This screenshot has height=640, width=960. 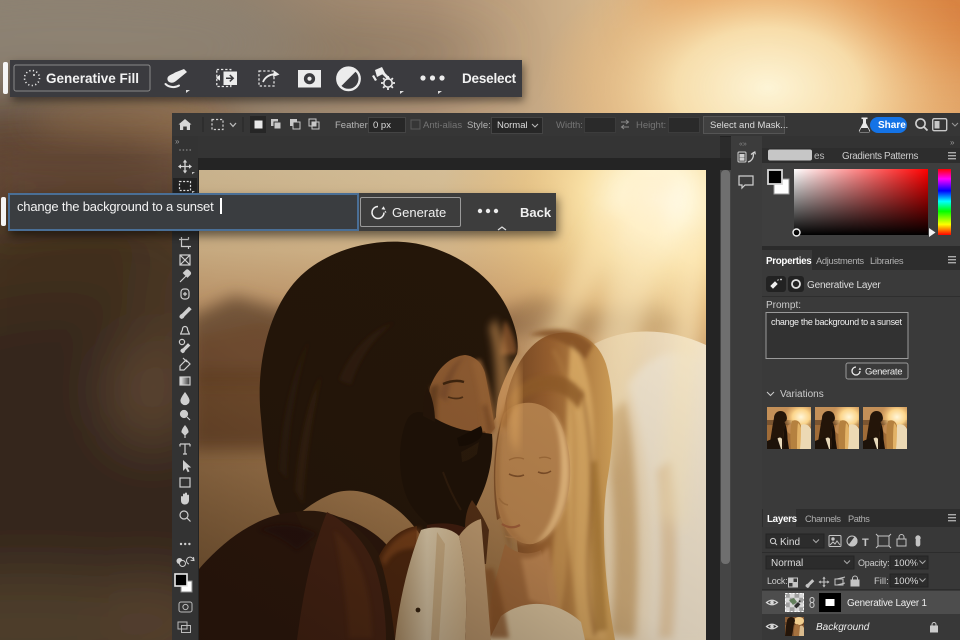 What do you see at coordinates (789, 261) in the screenshot?
I see `svg-text: Properties` at bounding box center [789, 261].